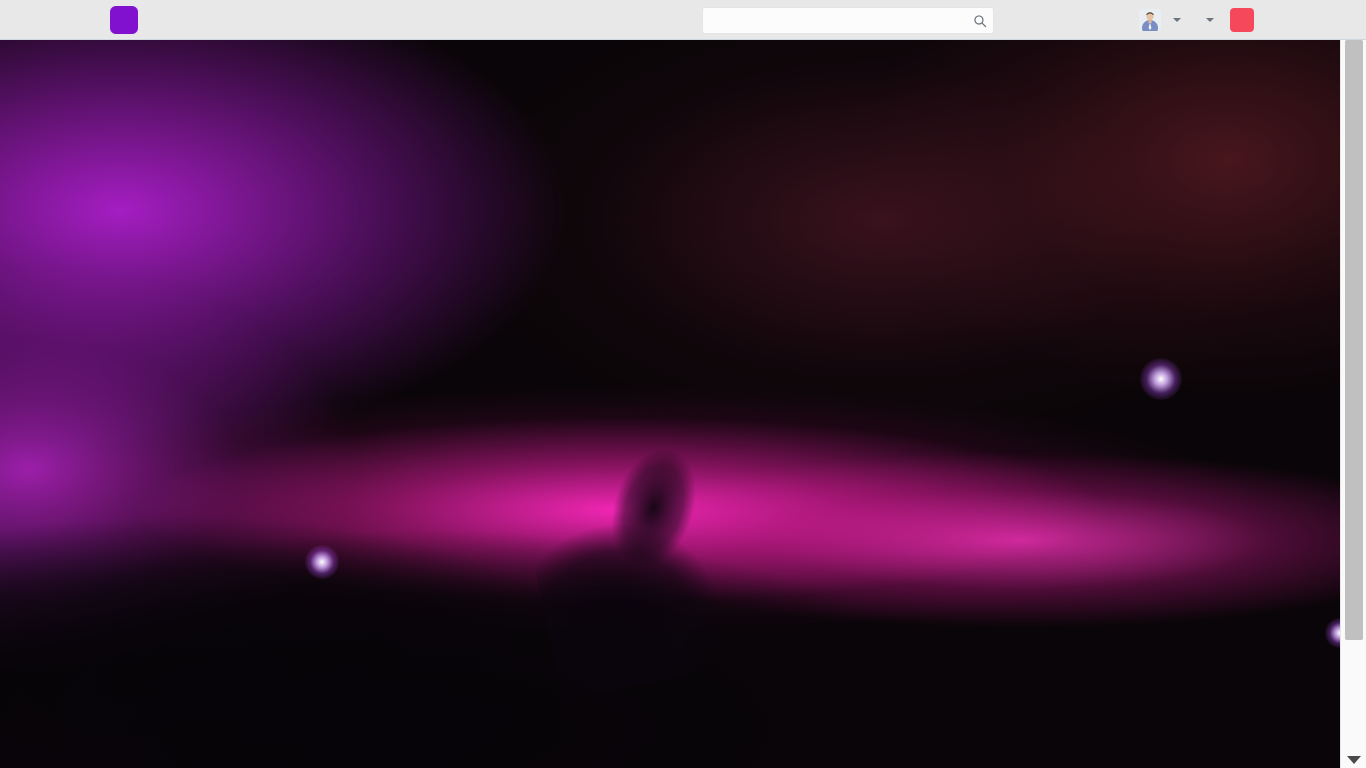 The image size is (1366, 768). What do you see at coordinates (1354, 760) in the screenshot?
I see `scroll-down-arrow-icon` at bounding box center [1354, 760].